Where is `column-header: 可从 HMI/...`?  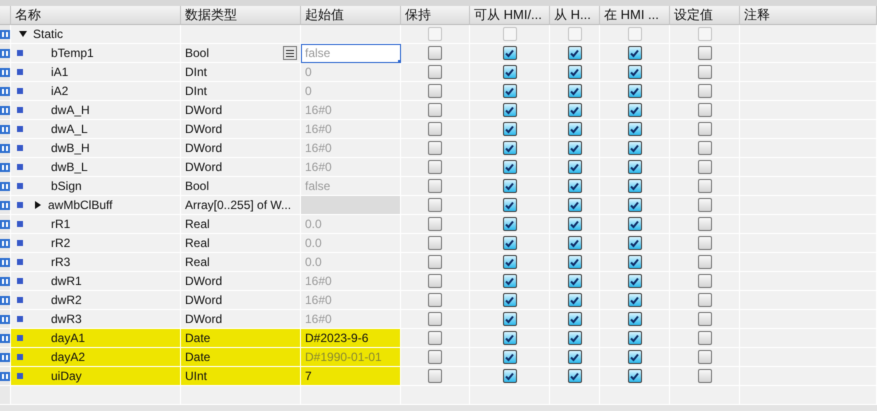 column-header: 可从 HMI/... is located at coordinates (510, 15).